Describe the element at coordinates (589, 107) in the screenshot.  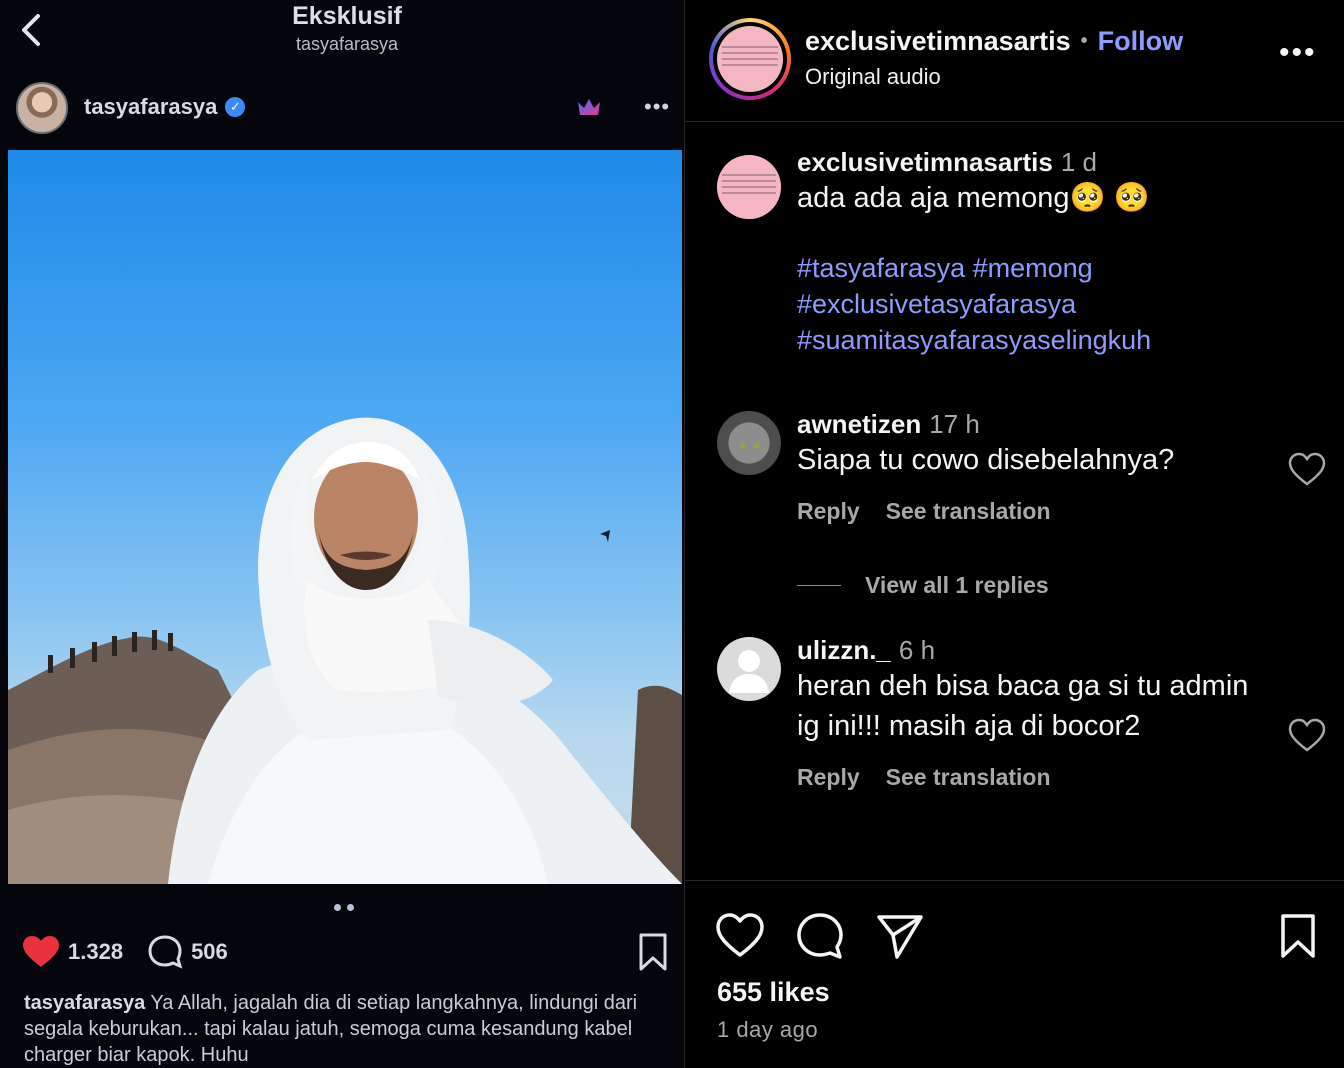
I see `crown-icon` at that location.